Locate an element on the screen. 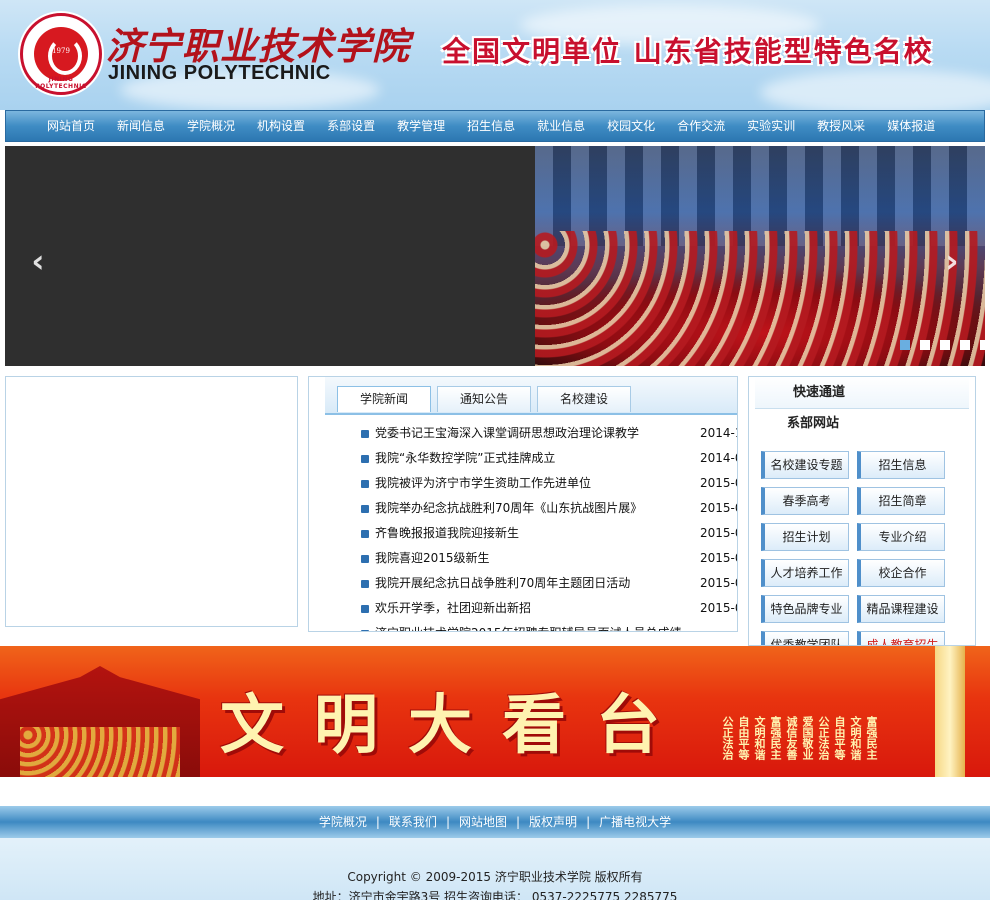 This screenshot has height=900, width=990. promo-title: 文明大看台 is located at coordinates (455, 725).